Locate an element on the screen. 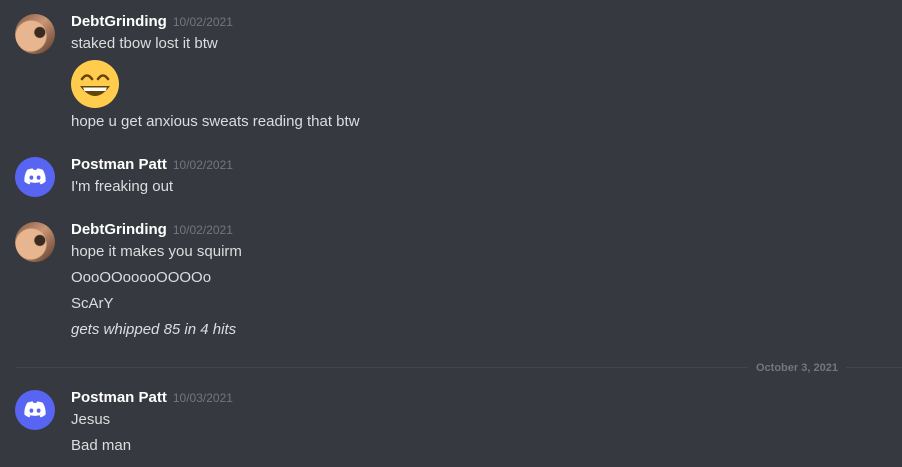 Image resolution: width=902 pixels, height=467 pixels. date-divider-label: October 3, 2021 is located at coordinates (797, 368).